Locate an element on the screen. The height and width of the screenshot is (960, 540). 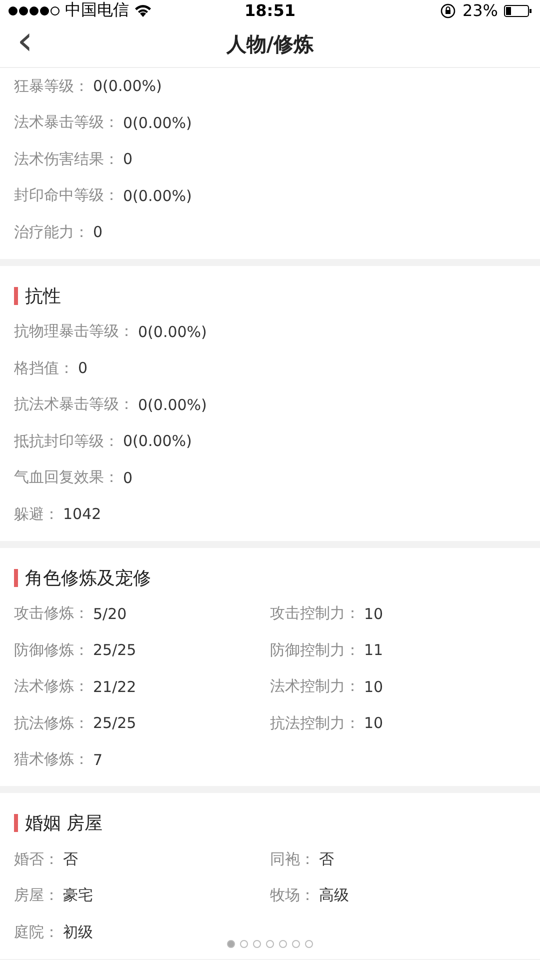
field-label: 房屋： is located at coordinates (36, 896).